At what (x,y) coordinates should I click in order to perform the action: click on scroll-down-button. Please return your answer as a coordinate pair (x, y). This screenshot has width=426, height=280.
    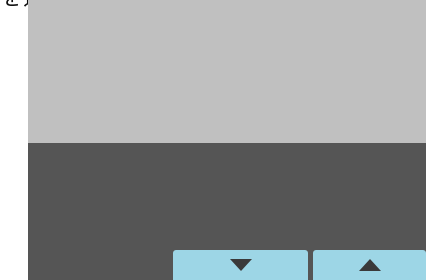
    Looking at the image, I should click on (240, 265).